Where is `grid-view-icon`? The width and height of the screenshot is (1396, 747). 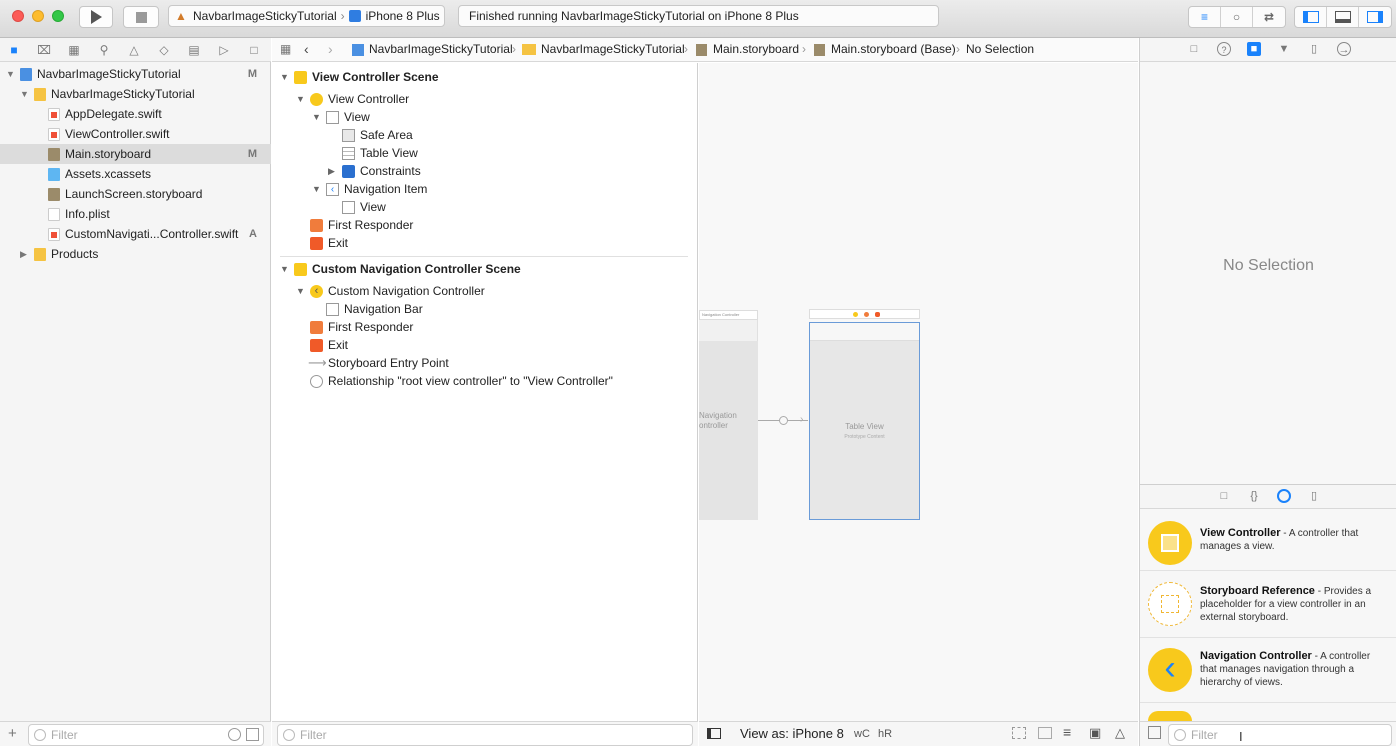
grid-view-icon is located at coordinates (1154, 732).